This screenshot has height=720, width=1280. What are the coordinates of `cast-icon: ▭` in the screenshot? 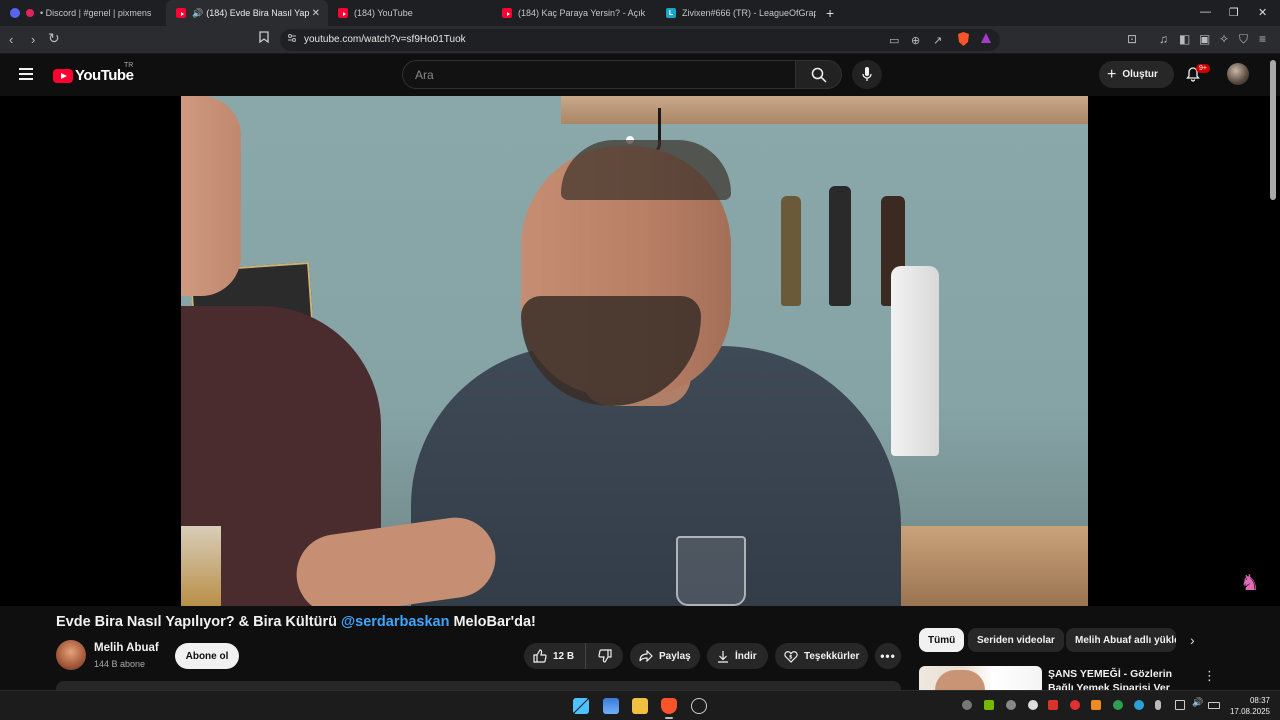 It's located at (894, 40).